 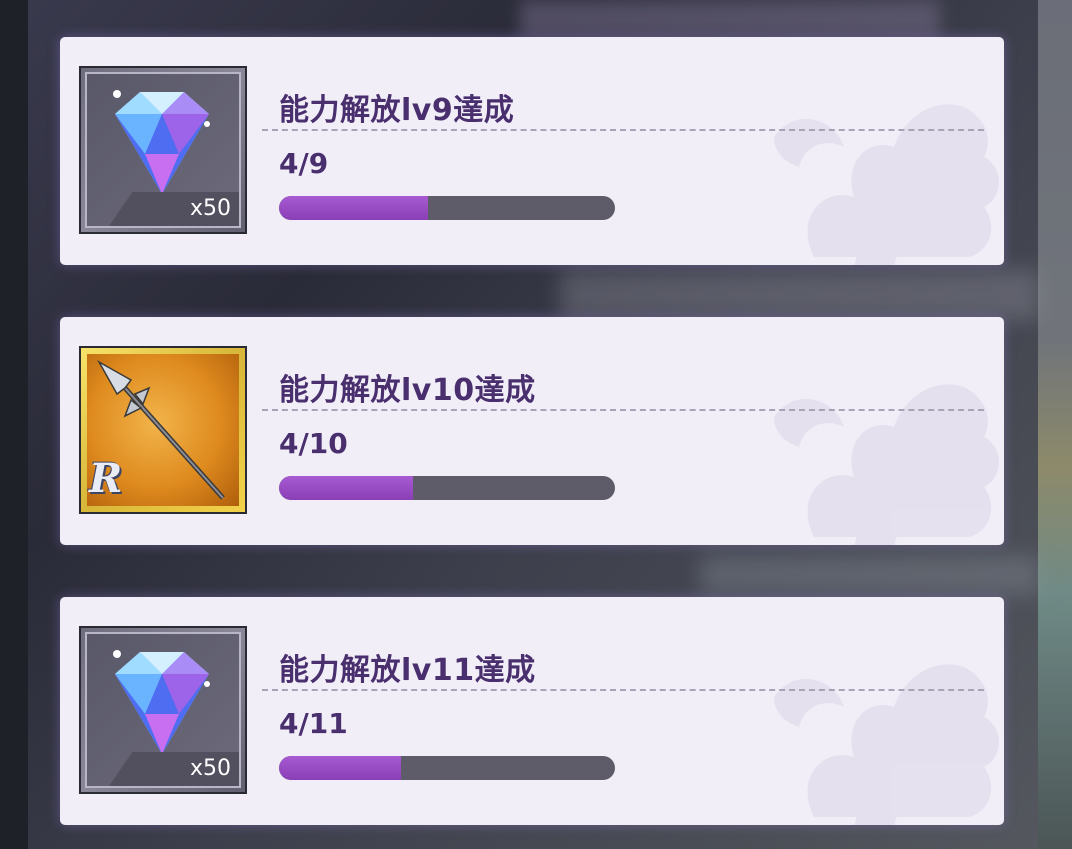 I want to click on progress-count: 4/9, so click(x=304, y=163).